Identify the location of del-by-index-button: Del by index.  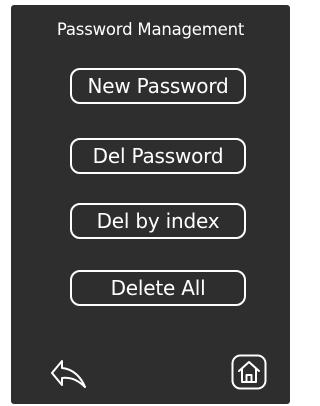
(158, 221).